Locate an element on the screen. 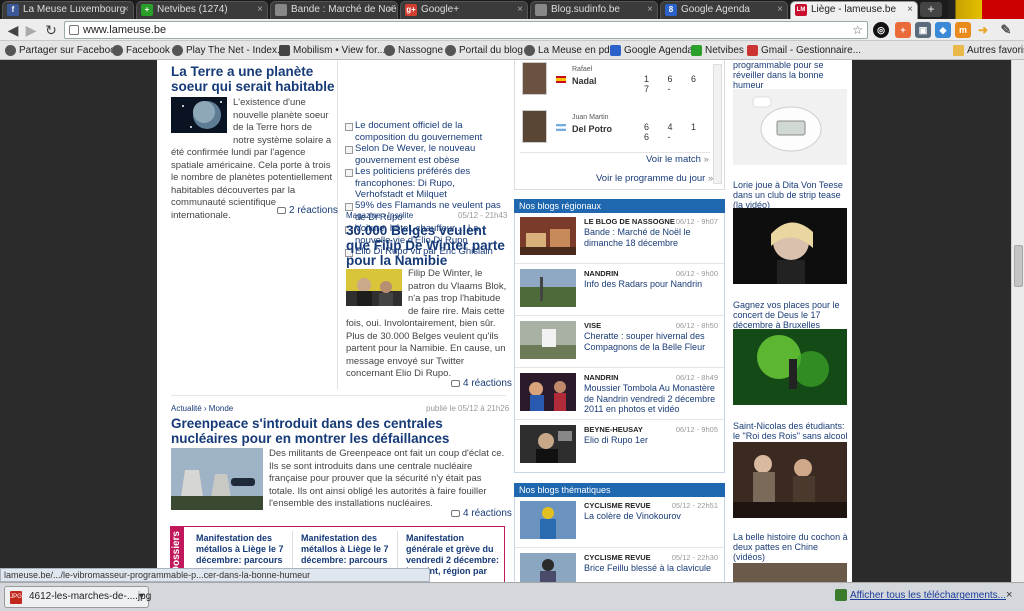 The image size is (1024, 611). bookmark-star-icon: ☆ is located at coordinates (857, 30).